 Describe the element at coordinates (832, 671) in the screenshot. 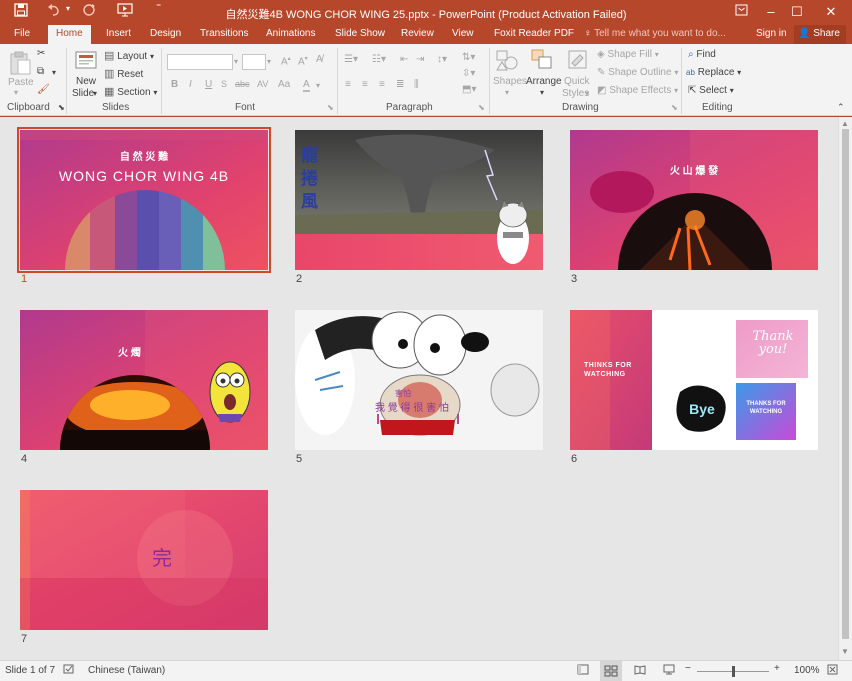

I see `fit-to-window-icon` at that location.